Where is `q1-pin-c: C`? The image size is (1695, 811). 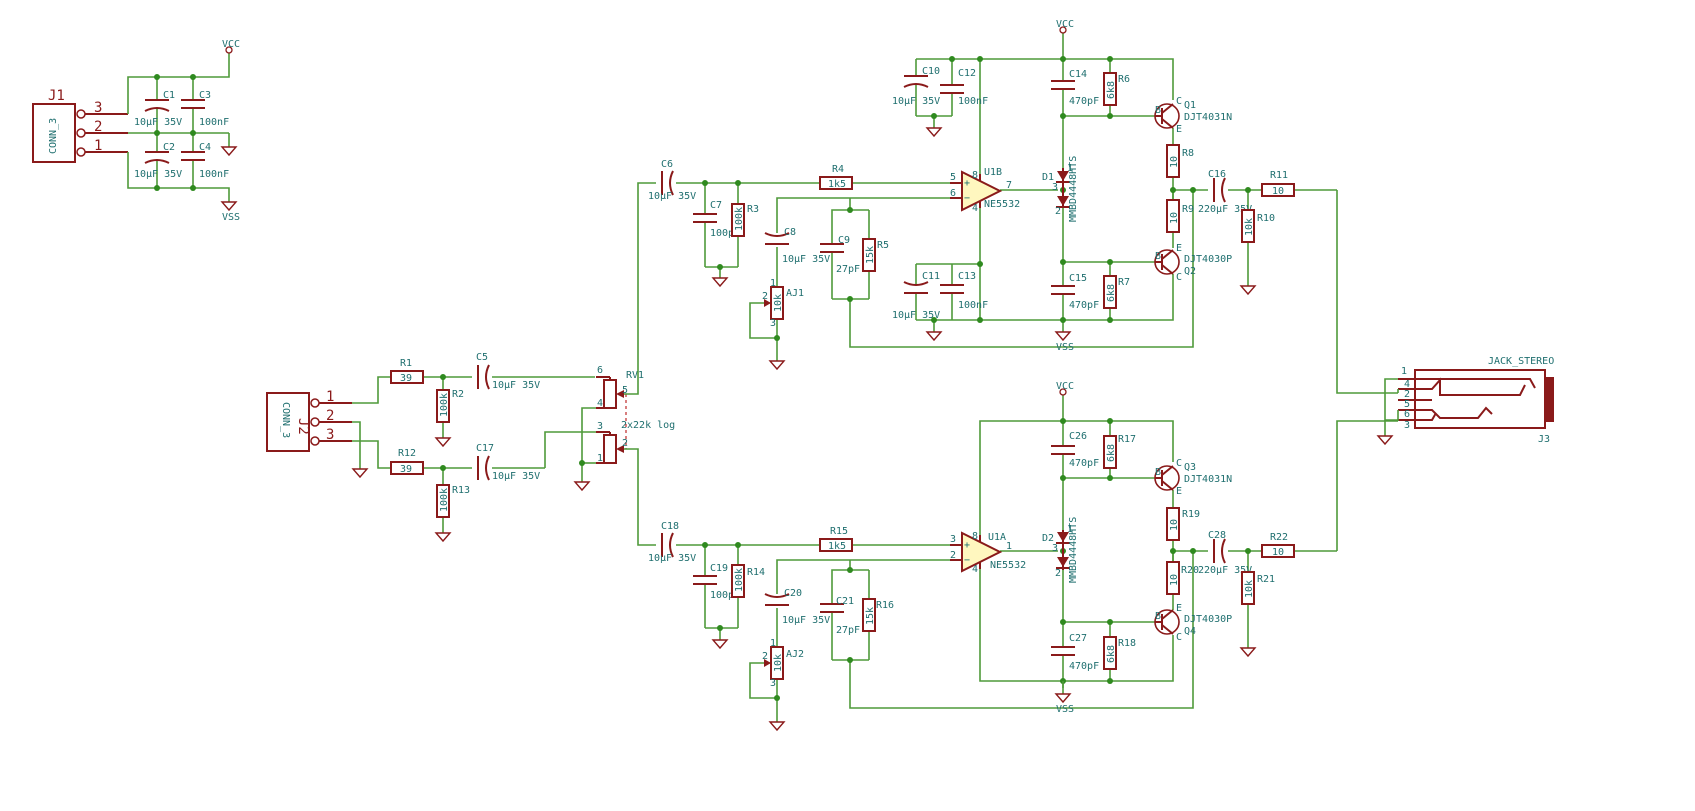 q1-pin-c: C is located at coordinates (1179, 101).